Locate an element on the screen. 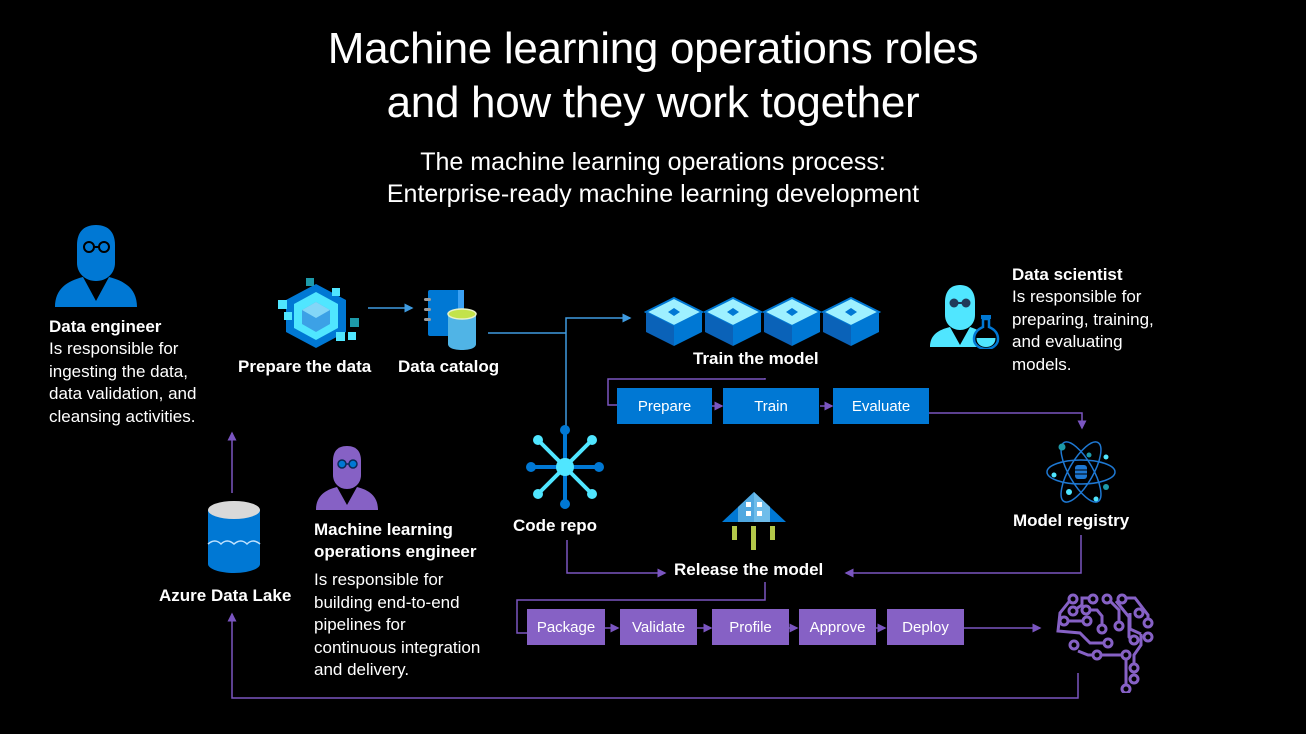 This screenshot has height=734, width=1306. train-step-prepare: Prepare is located at coordinates (664, 406).